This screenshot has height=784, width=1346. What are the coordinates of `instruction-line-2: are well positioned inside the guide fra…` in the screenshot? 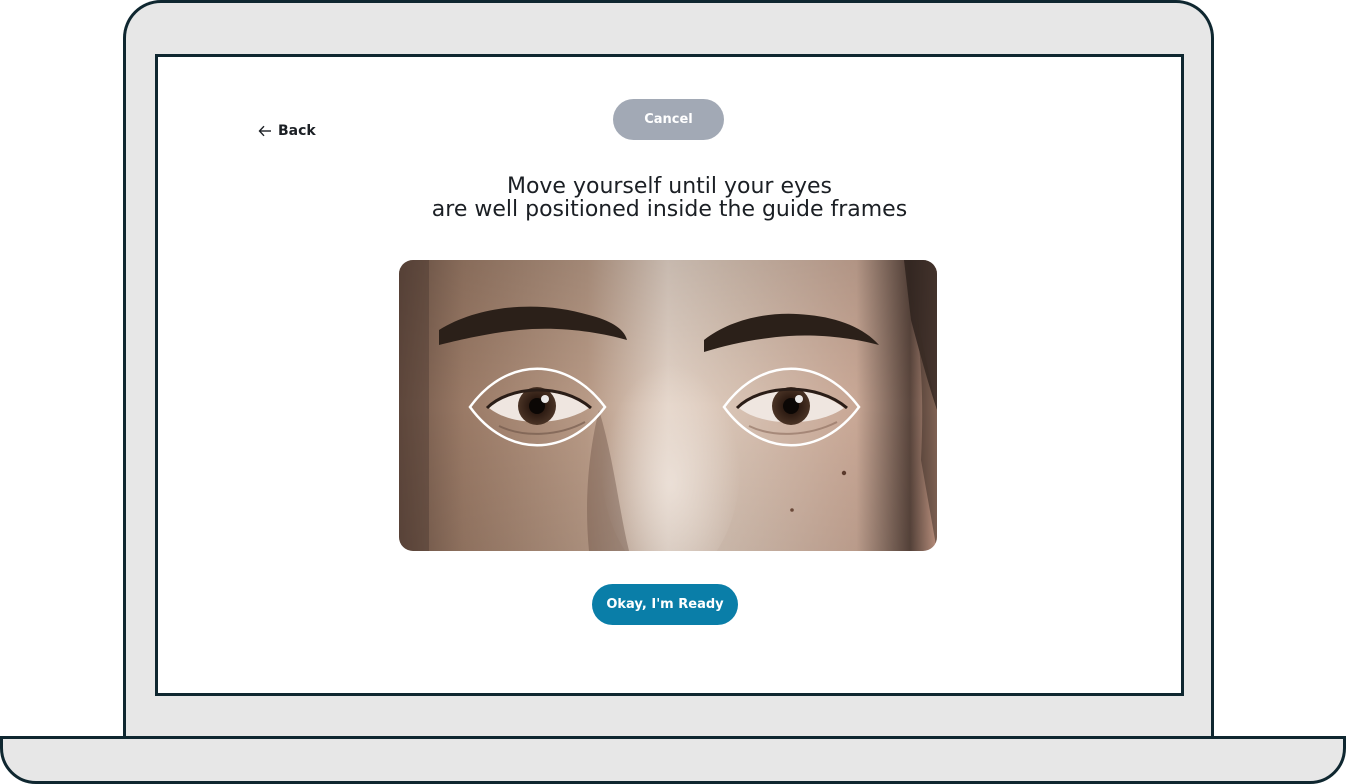 It's located at (669, 209).